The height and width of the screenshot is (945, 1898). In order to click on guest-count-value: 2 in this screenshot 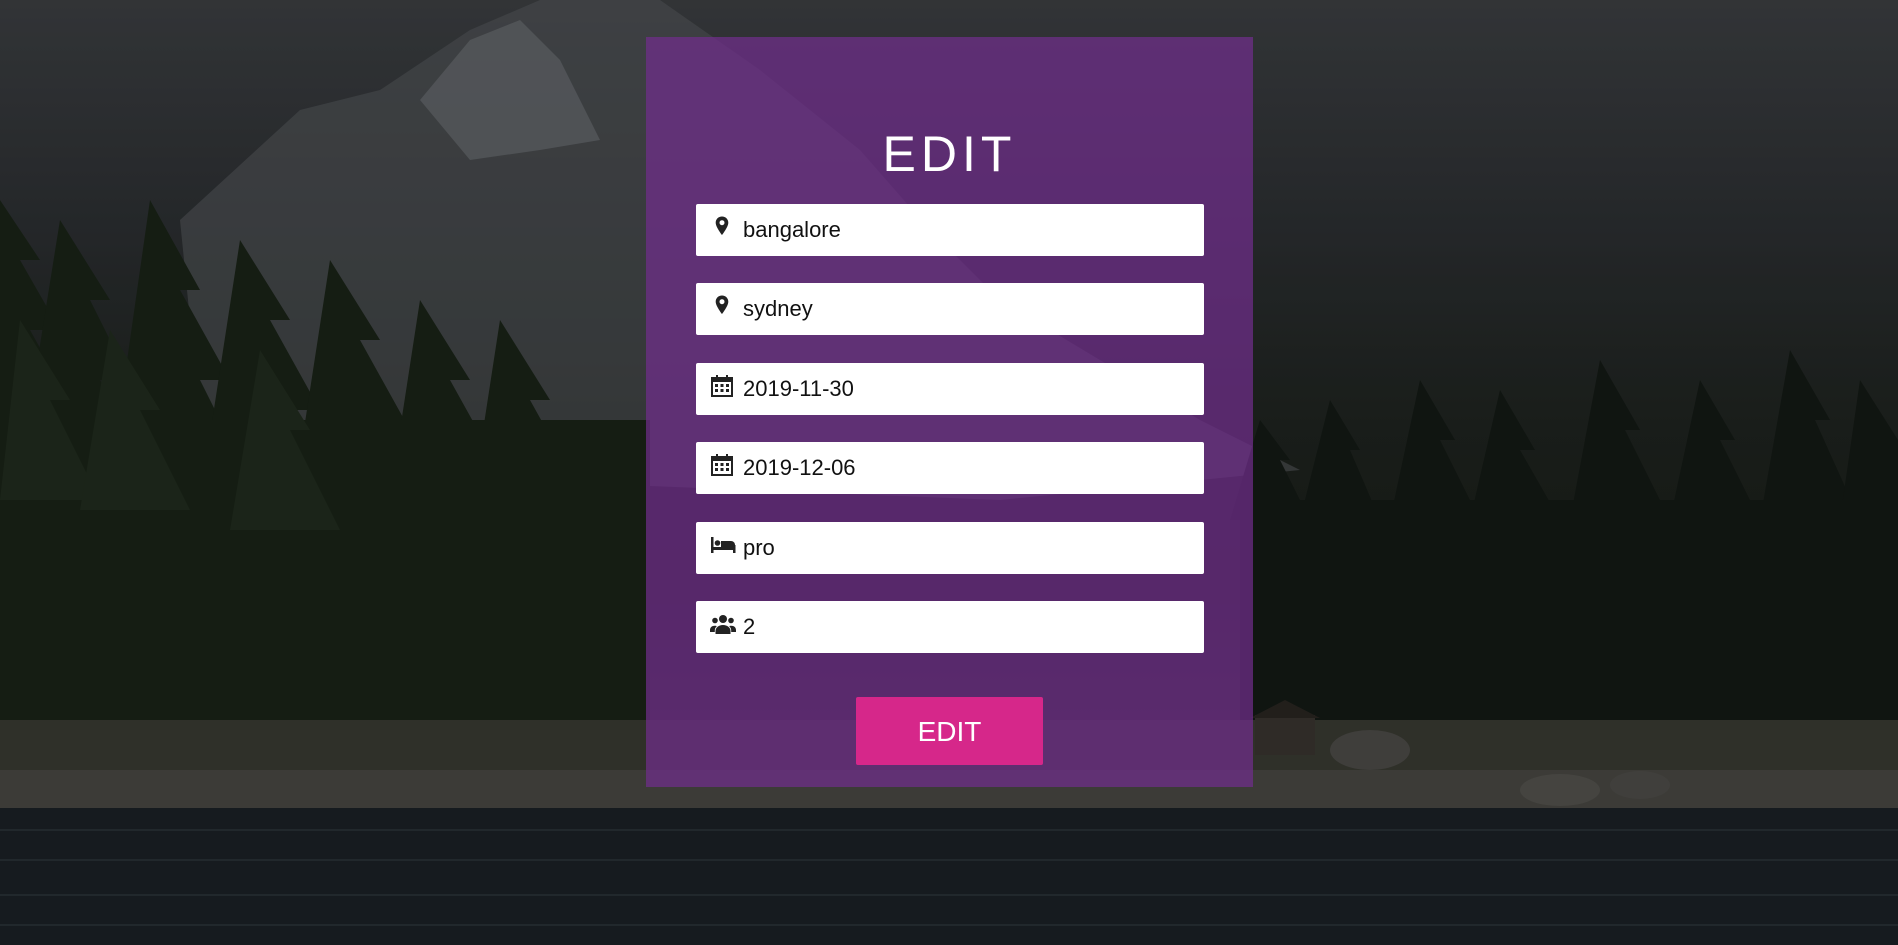, I will do `click(749, 626)`.